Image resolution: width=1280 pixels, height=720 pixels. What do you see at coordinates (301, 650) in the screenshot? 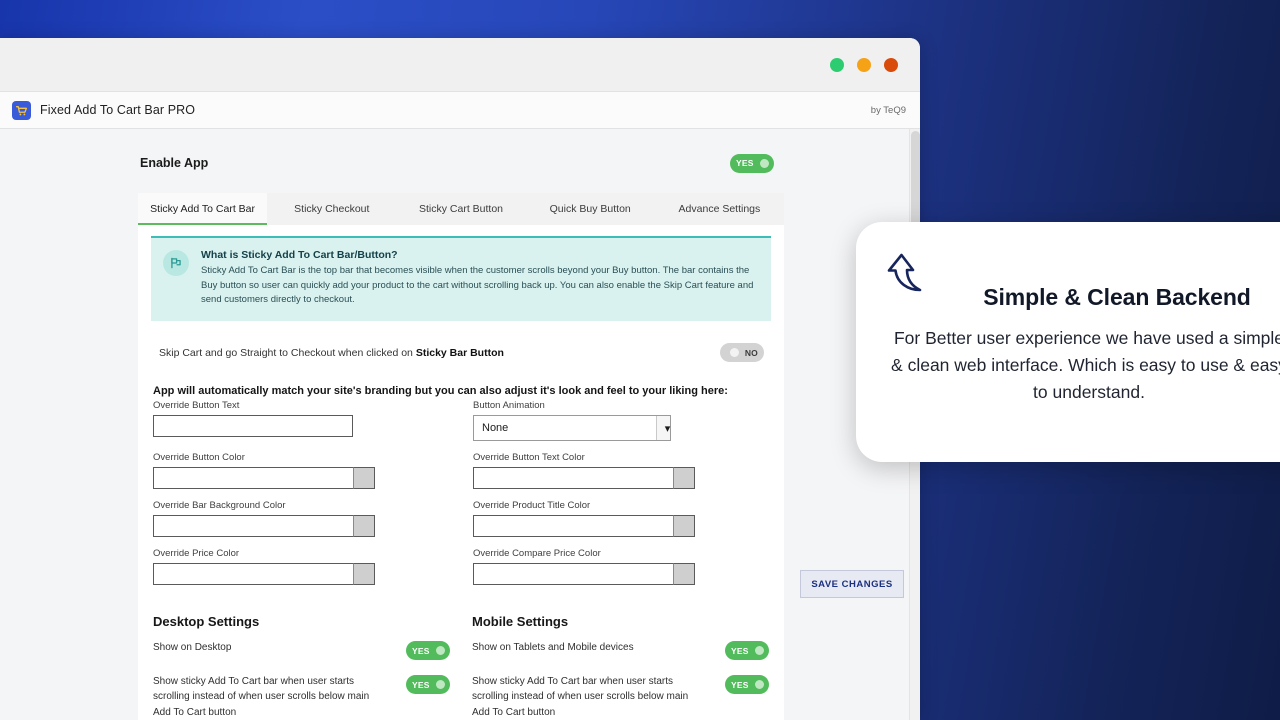
I see `setting-row: Show on Desktop YES` at bounding box center [301, 650].